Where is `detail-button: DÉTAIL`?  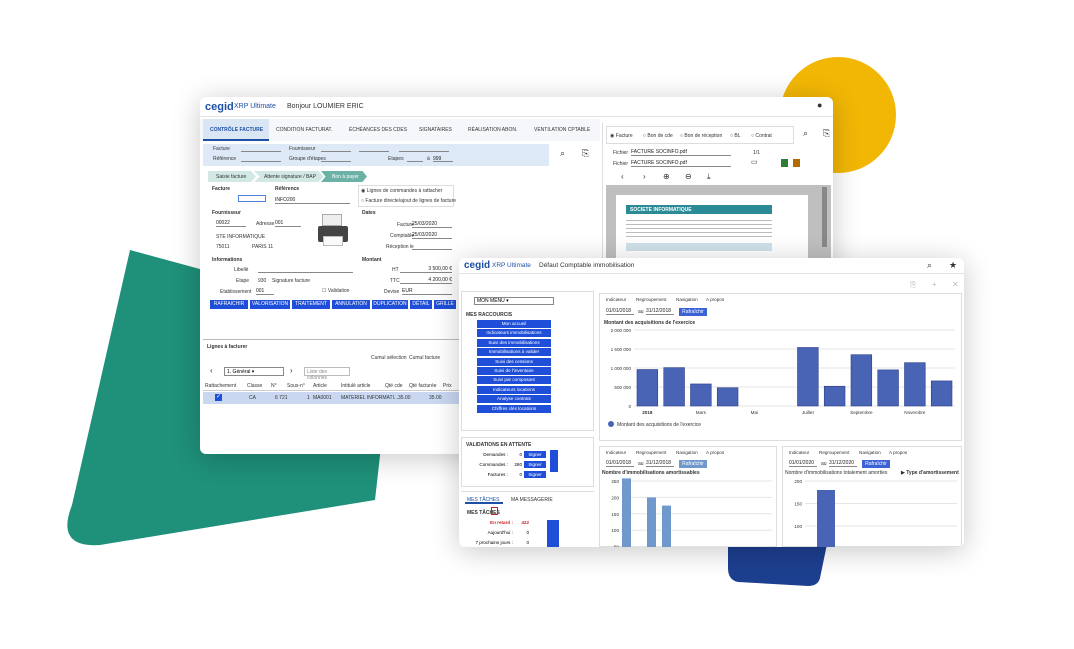 detail-button: DÉTAIL is located at coordinates (421, 304).